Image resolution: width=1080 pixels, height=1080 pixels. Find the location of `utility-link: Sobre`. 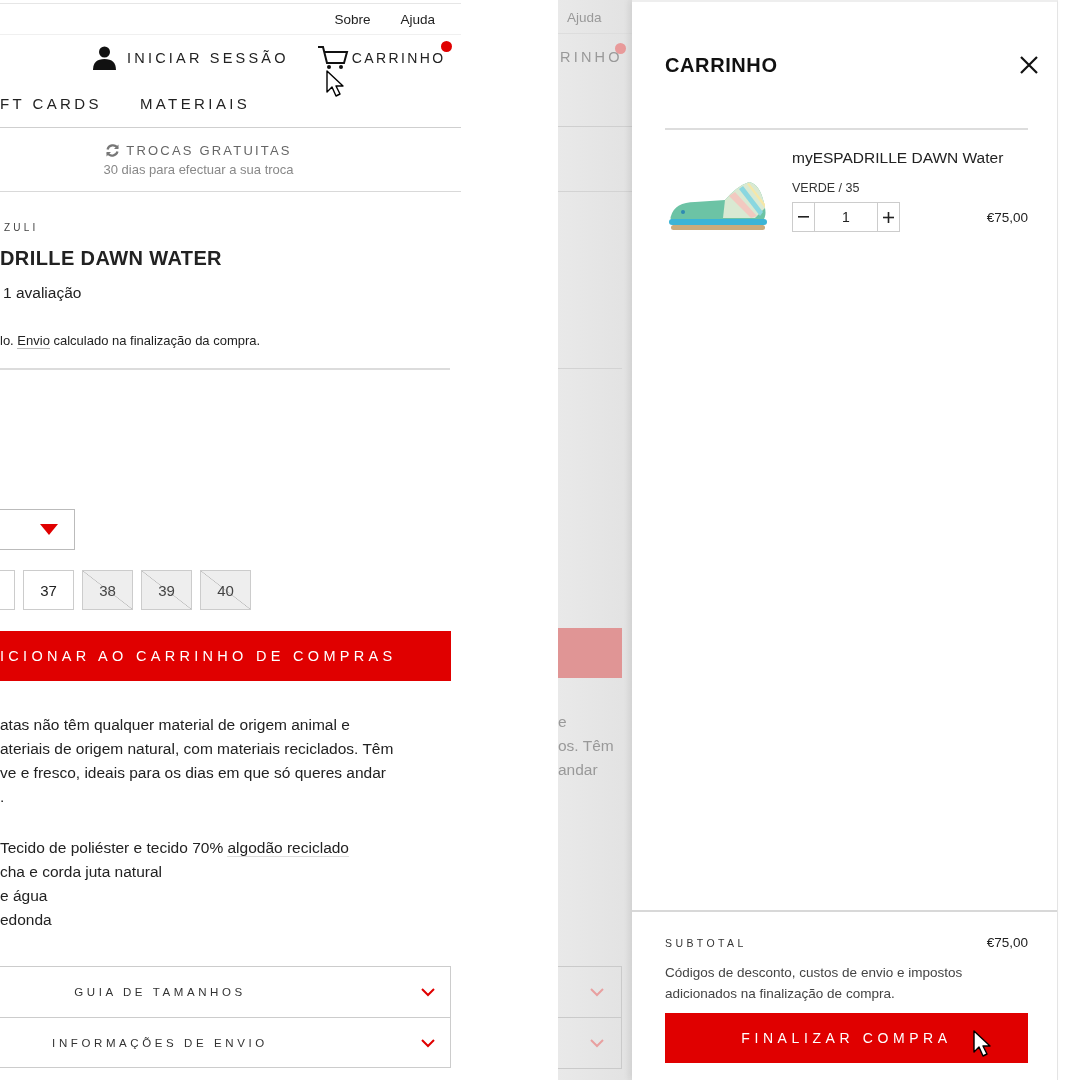

utility-link: Sobre is located at coordinates (352, 19).